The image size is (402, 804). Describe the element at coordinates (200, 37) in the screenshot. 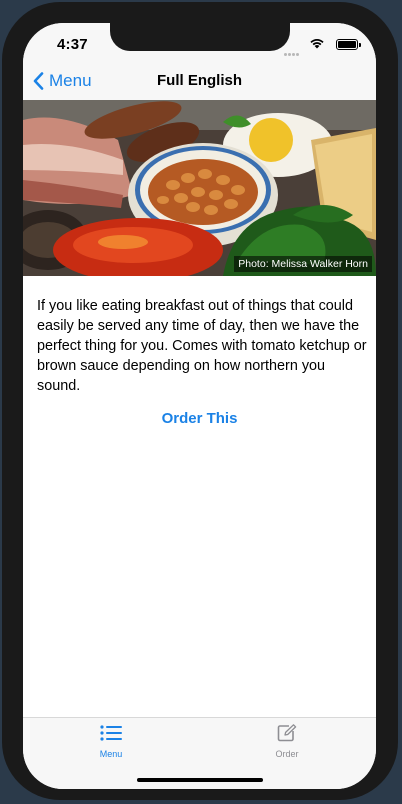

I see `camera-notch` at that location.